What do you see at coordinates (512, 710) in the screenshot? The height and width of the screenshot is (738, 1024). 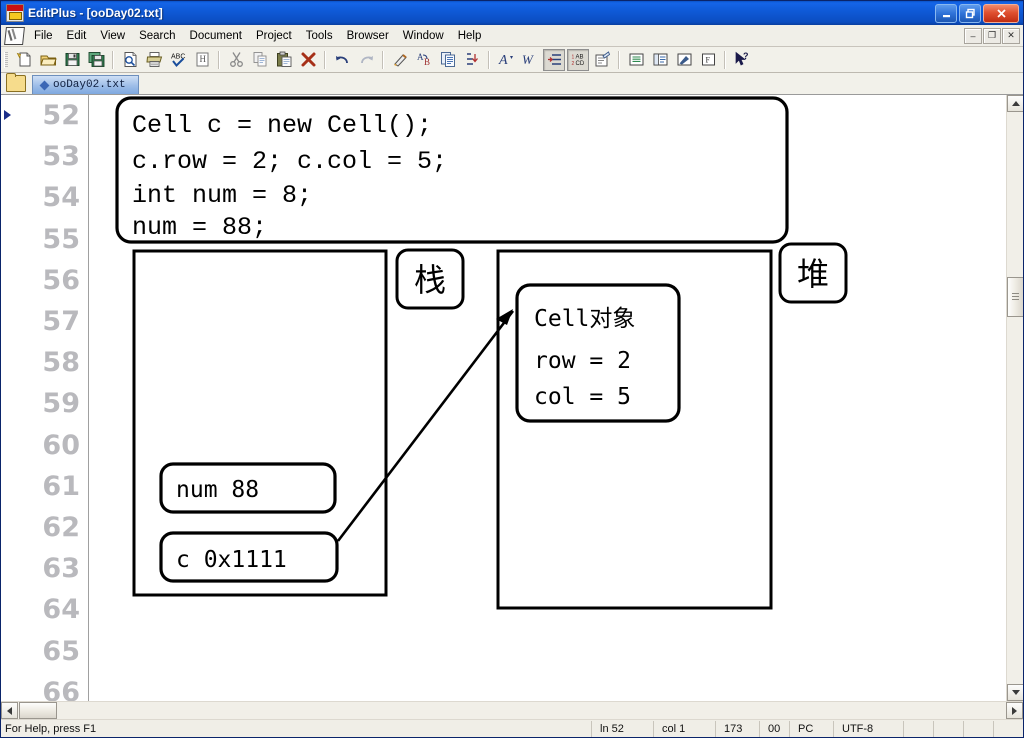 I see `horizontal-scrollbar` at bounding box center [512, 710].